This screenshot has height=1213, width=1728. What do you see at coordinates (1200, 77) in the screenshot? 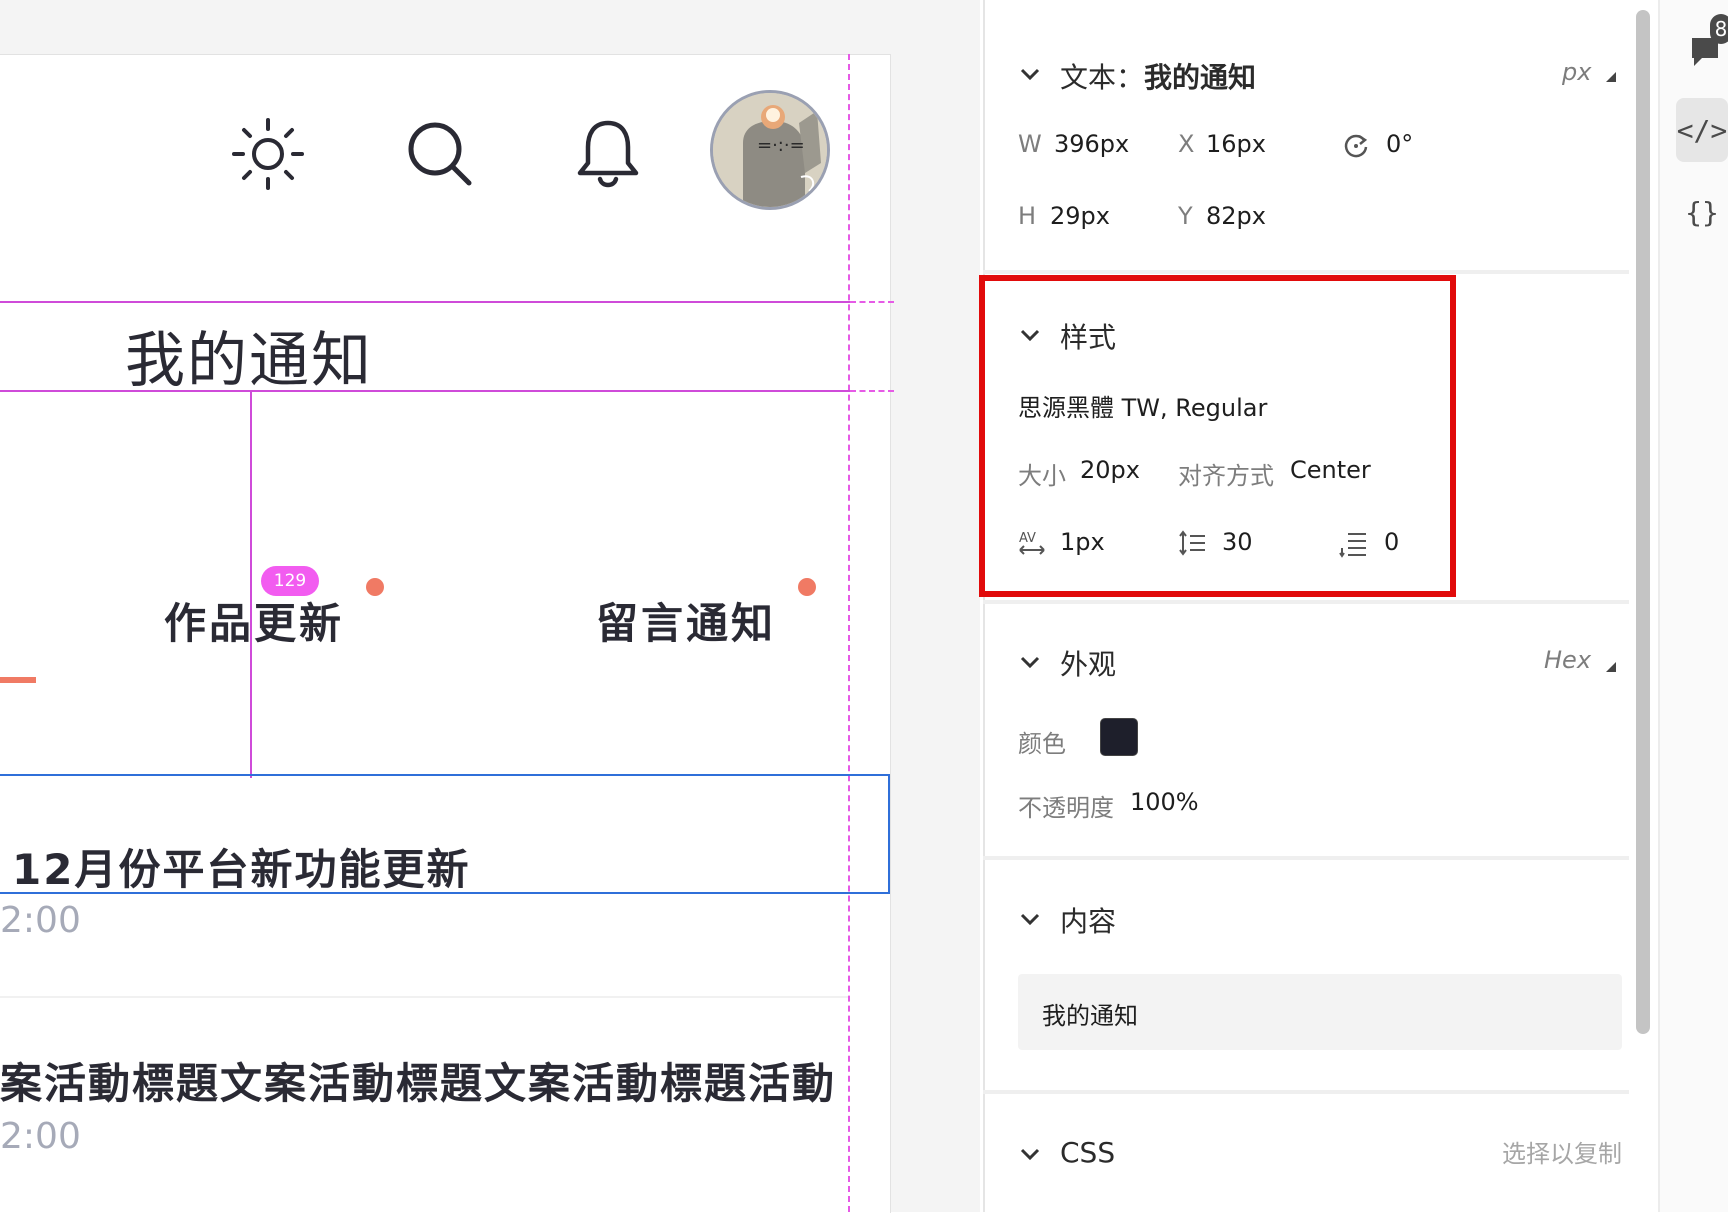
I see `layer-name: 我的通知` at bounding box center [1200, 77].